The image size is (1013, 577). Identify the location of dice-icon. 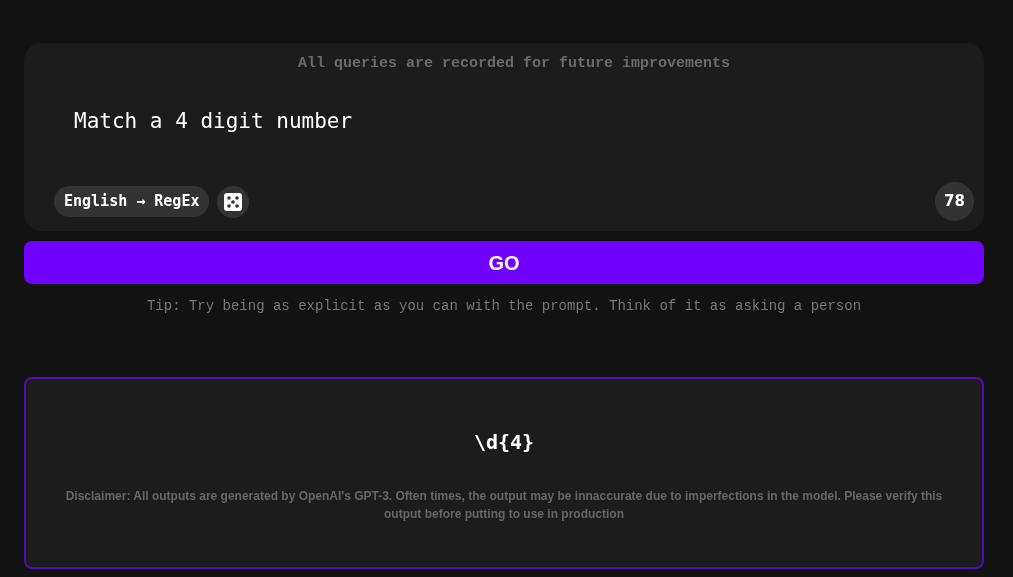
(233, 201).